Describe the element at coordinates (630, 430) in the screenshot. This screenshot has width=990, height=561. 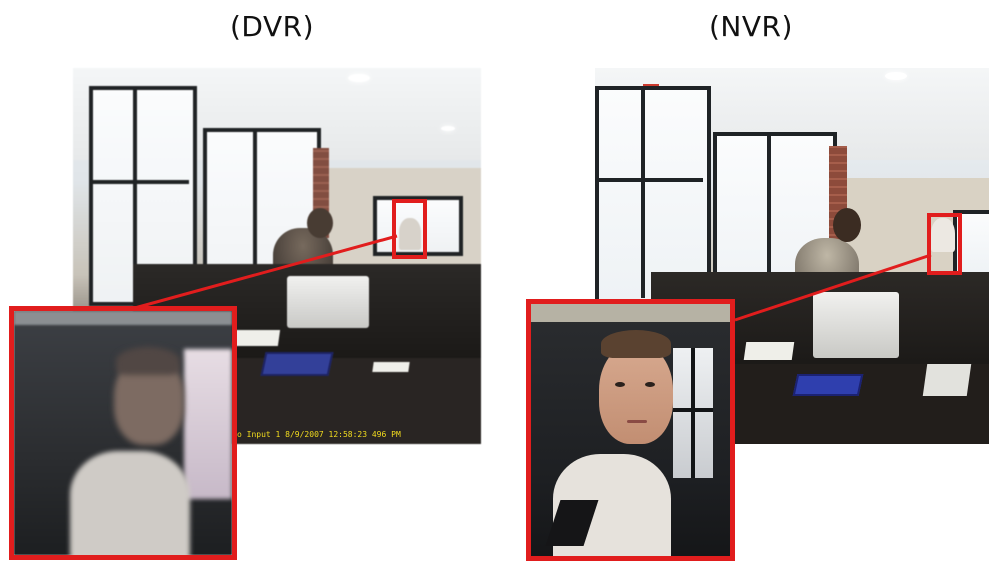
I see `nvr-zoom-inset` at that location.